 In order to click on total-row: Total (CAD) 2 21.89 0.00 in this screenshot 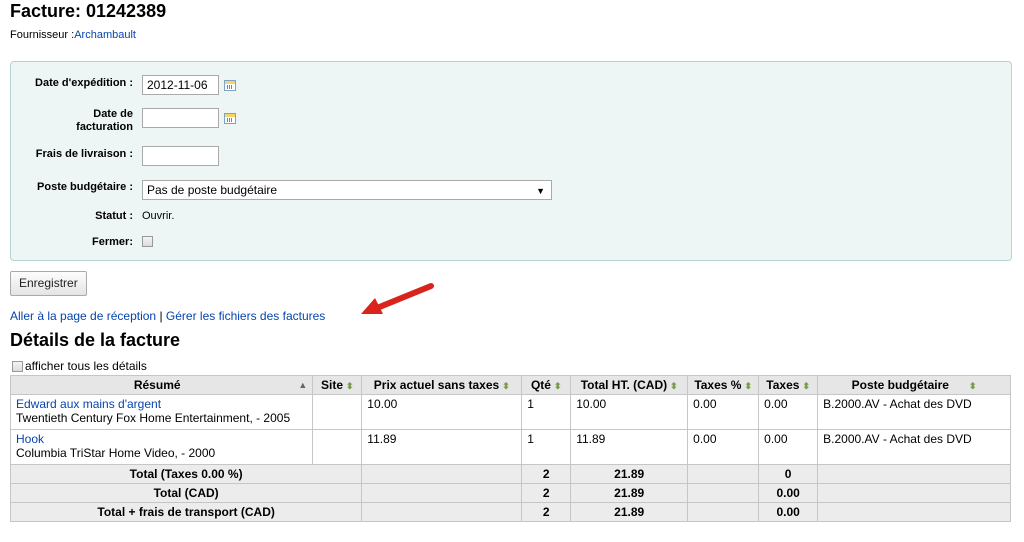, I will do `click(510, 493)`.